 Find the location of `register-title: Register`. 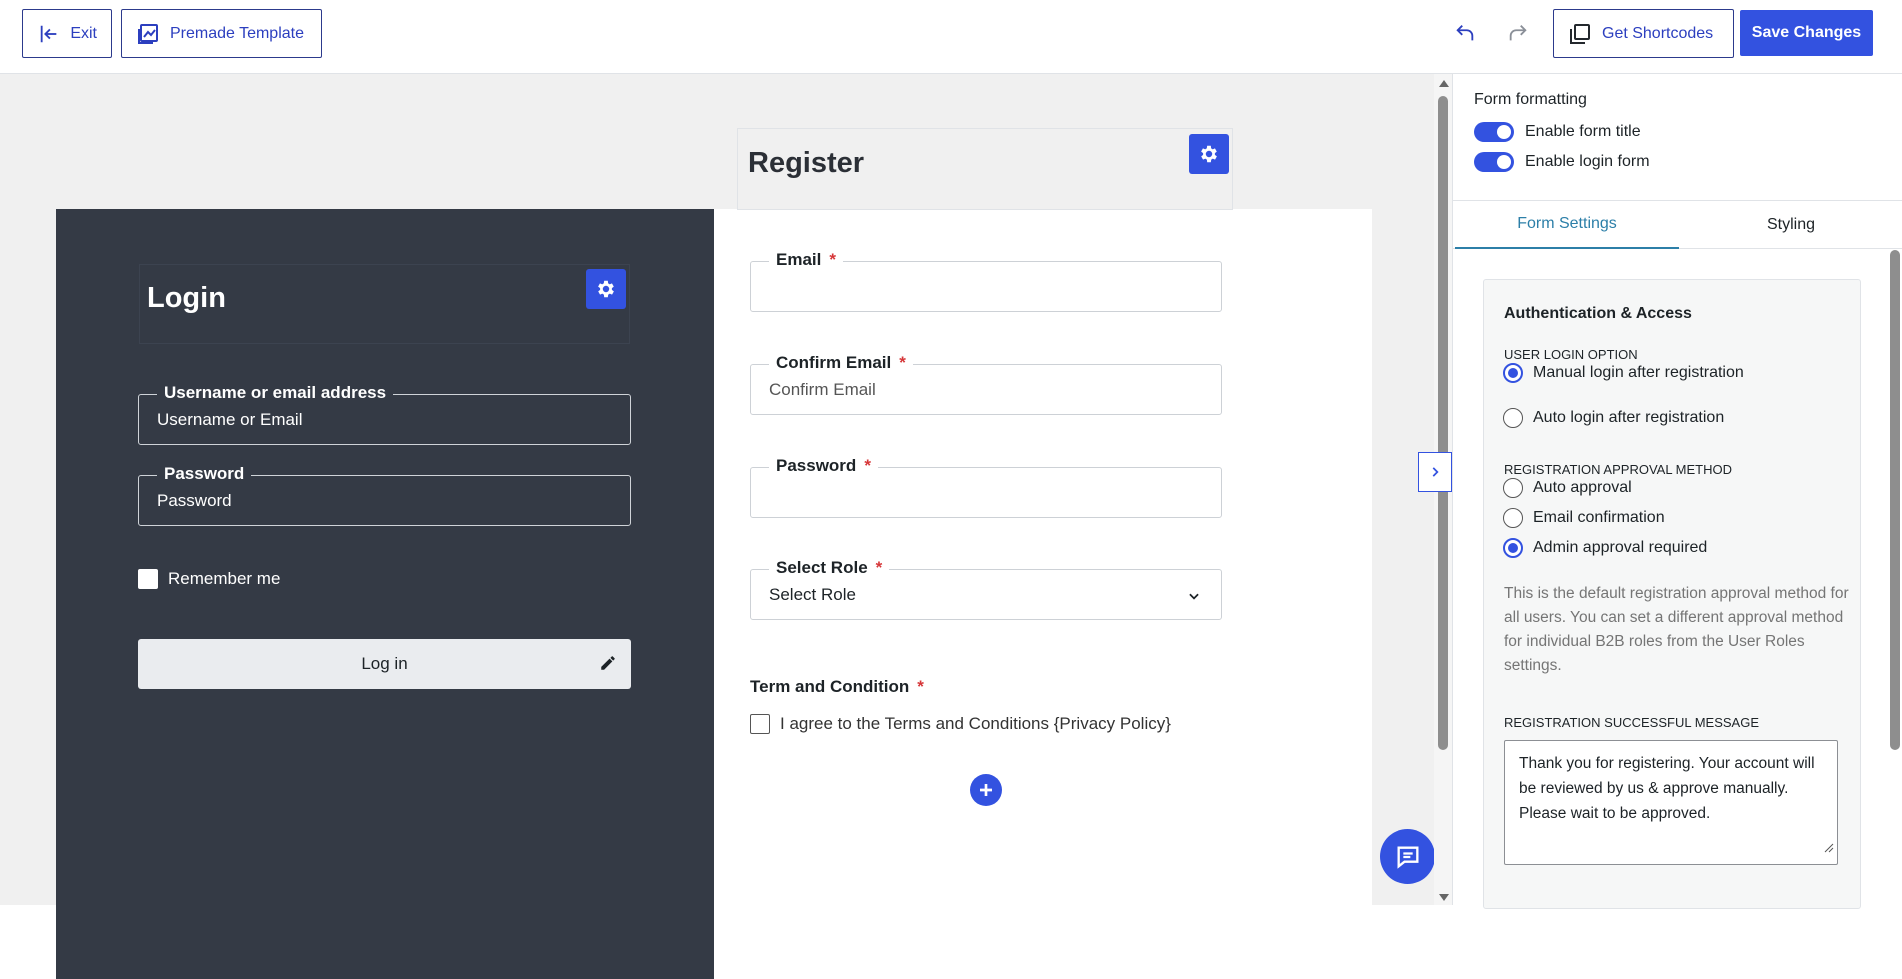

register-title: Register is located at coordinates (806, 163).